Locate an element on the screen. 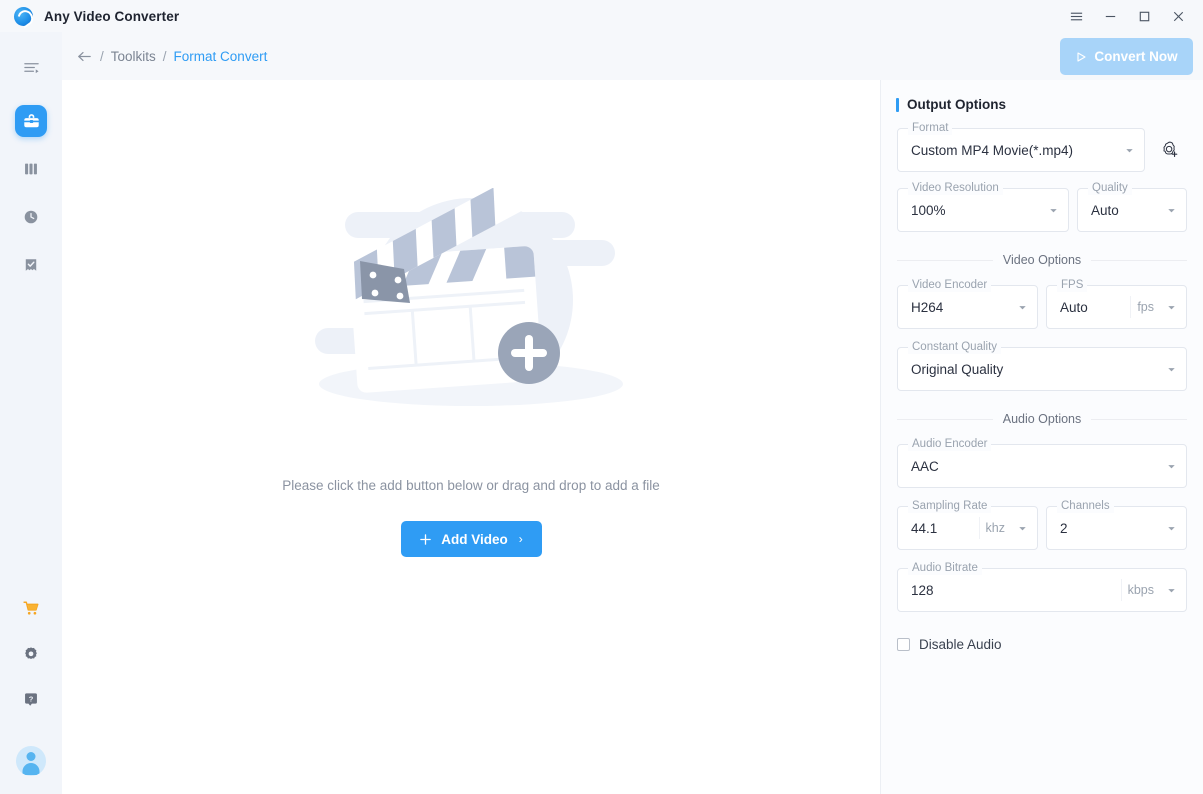 The image size is (1203, 794). sidebar-item-toolkits is located at coordinates (31, 121).